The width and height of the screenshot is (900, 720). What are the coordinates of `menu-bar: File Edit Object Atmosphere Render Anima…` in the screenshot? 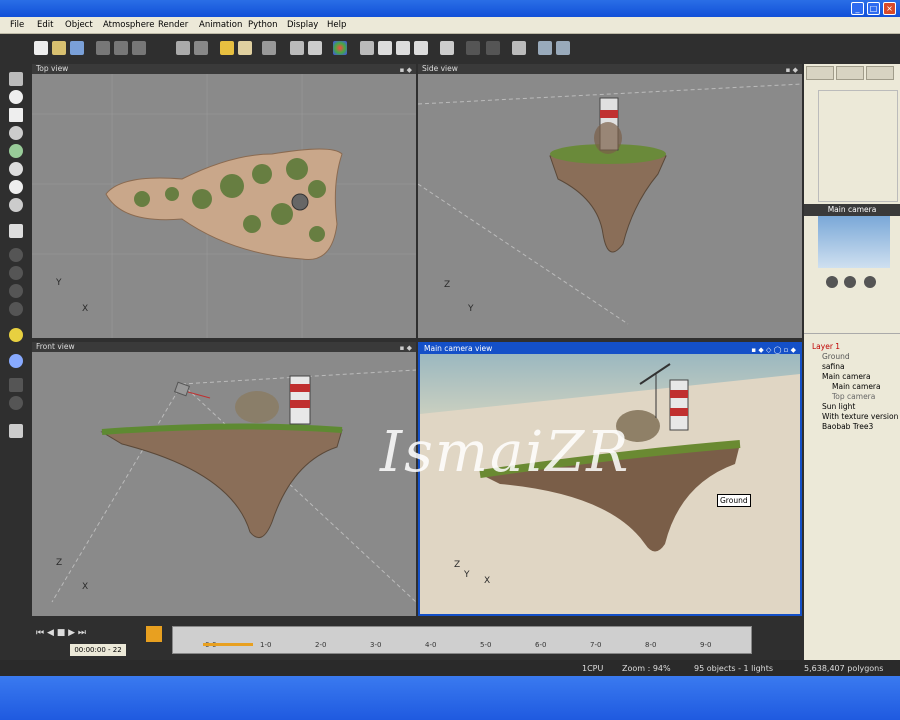 It's located at (450, 25).